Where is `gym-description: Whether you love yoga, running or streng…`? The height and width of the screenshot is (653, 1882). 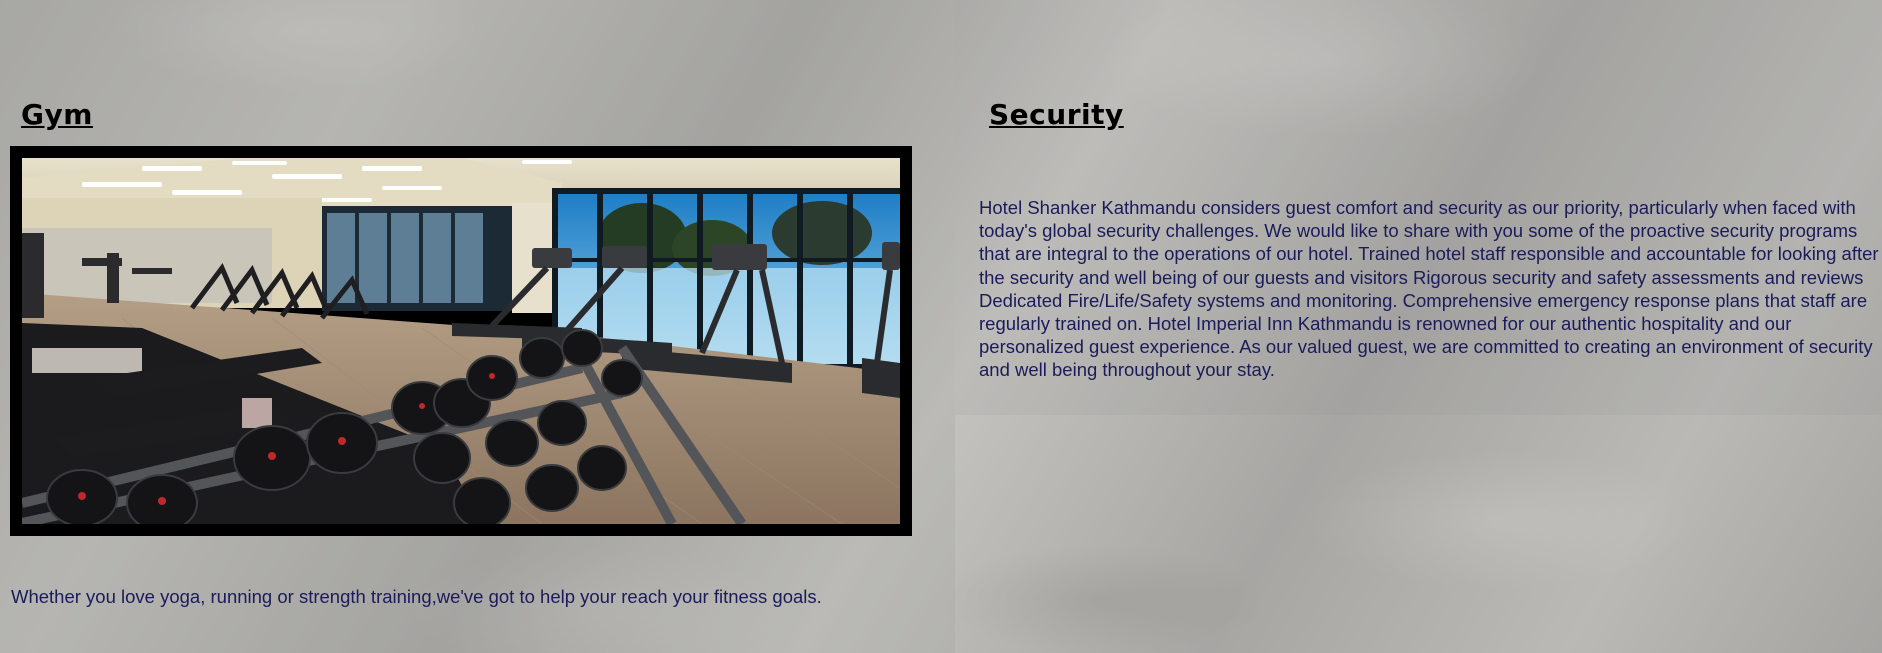 gym-description: Whether you love yoga, running or streng… is located at coordinates (416, 596).